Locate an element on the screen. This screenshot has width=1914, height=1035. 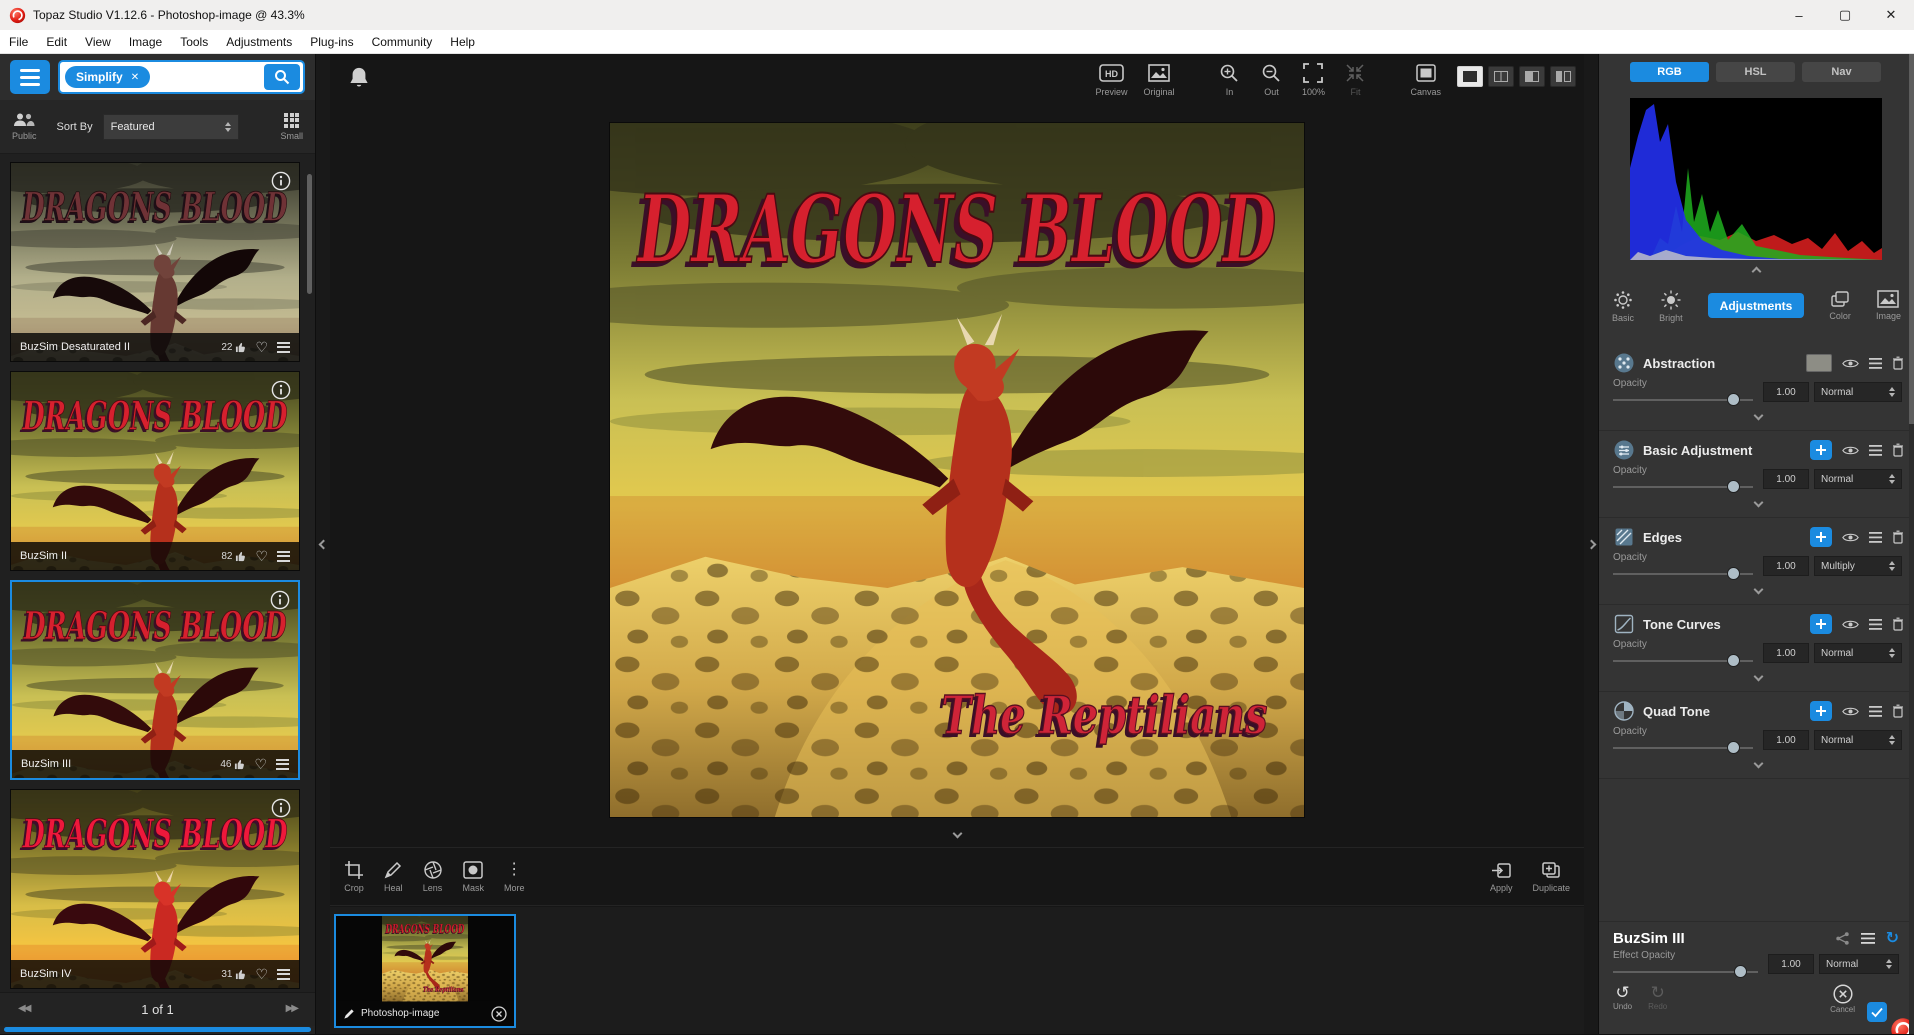
effect-blend-dropdown: Normal is located at coordinates (1859, 964).